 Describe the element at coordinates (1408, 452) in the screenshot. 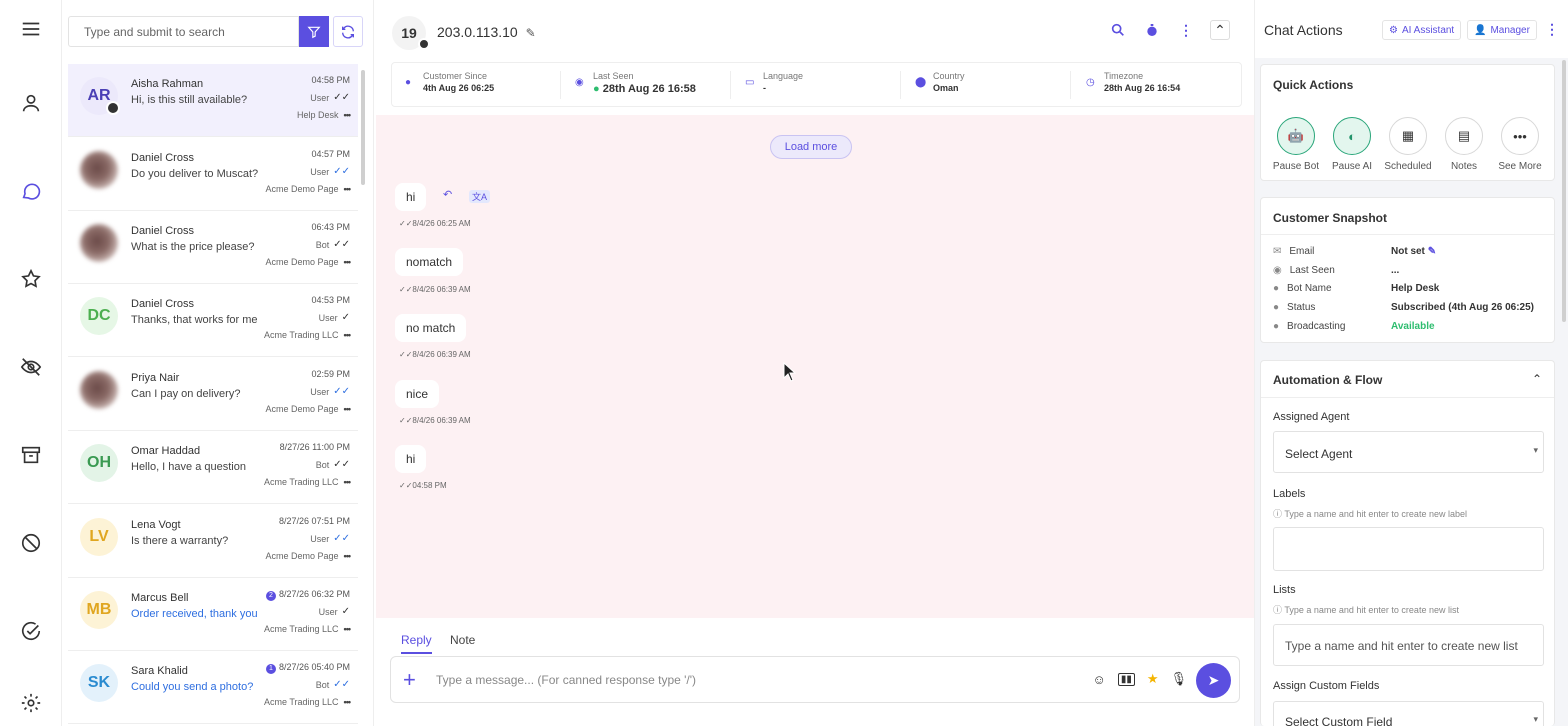

I see `assigned-agent-select: Select Agent ▾` at that location.